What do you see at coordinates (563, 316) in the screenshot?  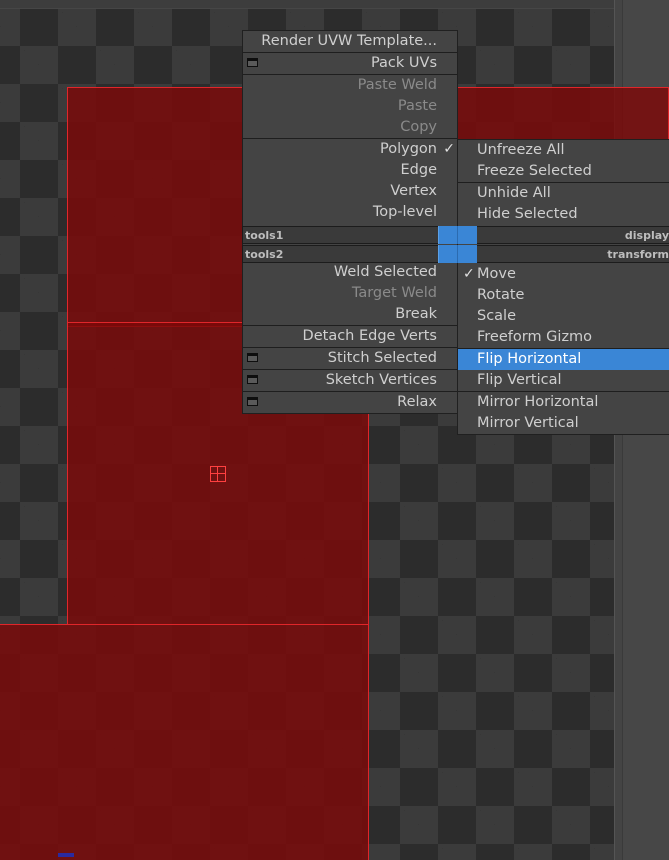 I see `menu-item-scale: Scale` at bounding box center [563, 316].